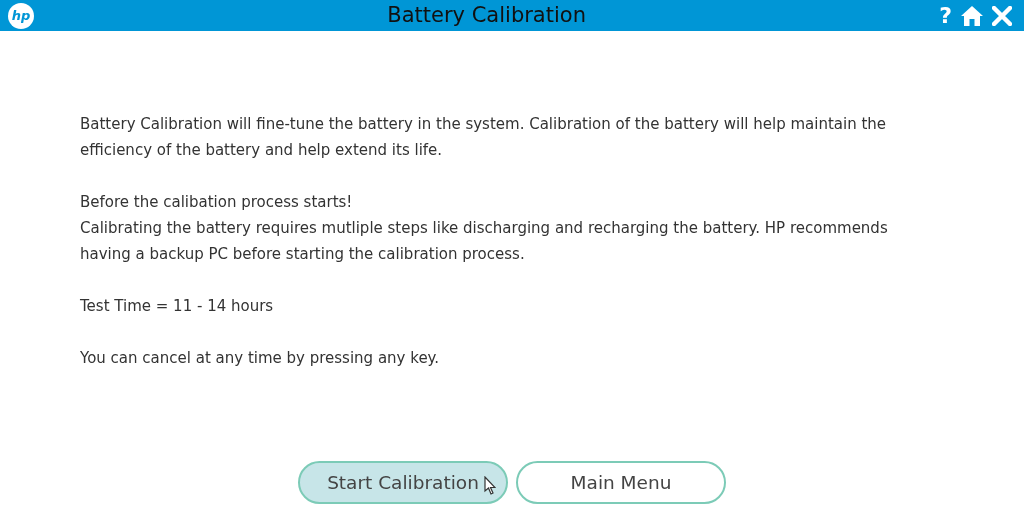  Describe the element at coordinates (177, 306) in the screenshot. I see `paragraph-text: Test Time = 11 - 14 hours` at that location.